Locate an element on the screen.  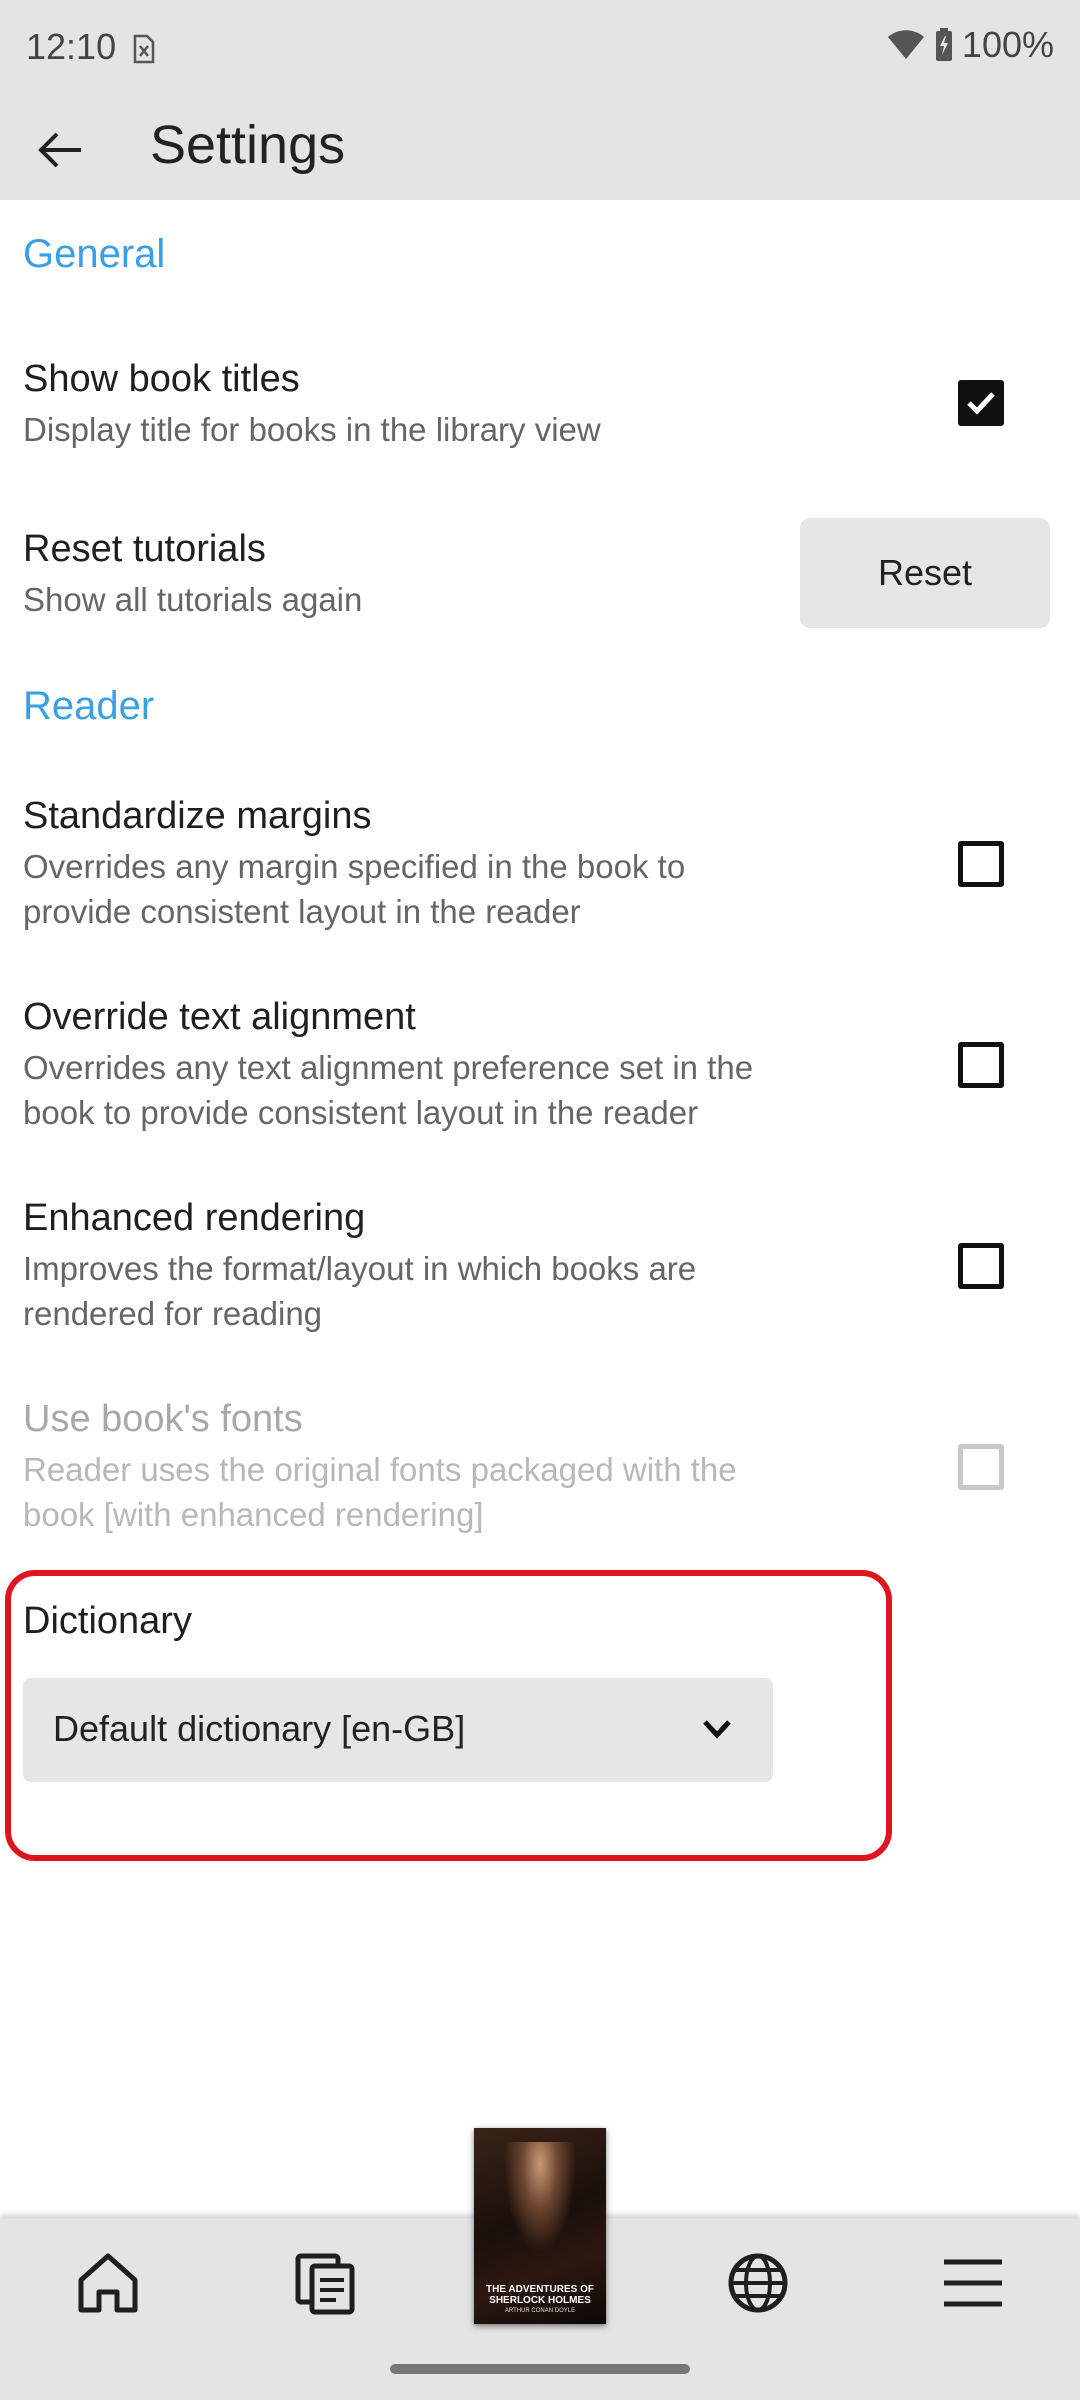
setting-title: Show book titles is located at coordinates (161, 379).